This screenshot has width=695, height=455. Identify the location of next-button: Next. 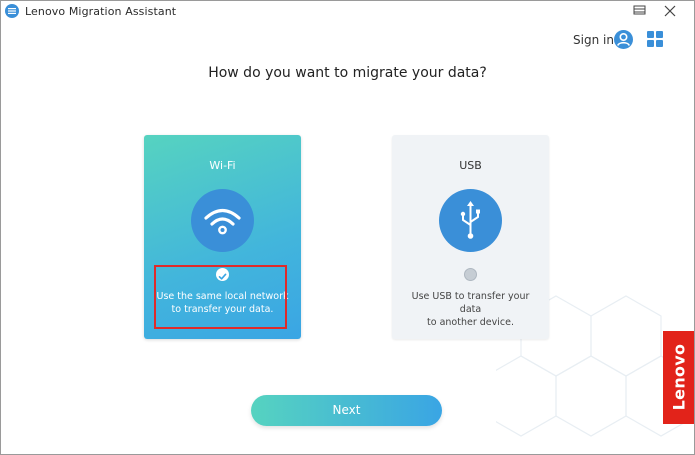
(346, 410).